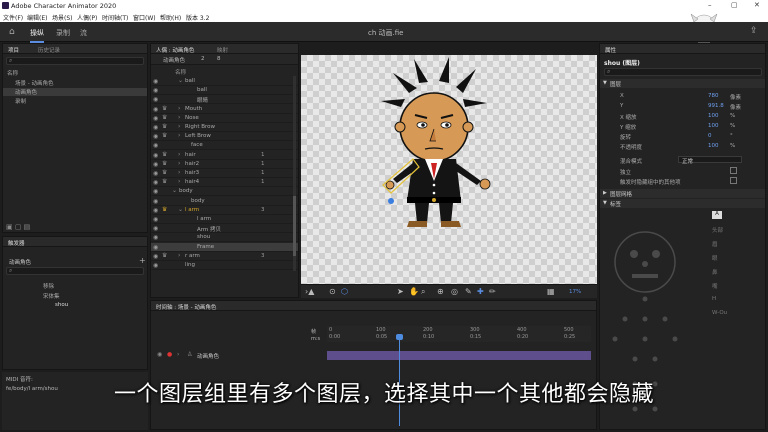  I want to click on property-value: 0, so click(710, 136).